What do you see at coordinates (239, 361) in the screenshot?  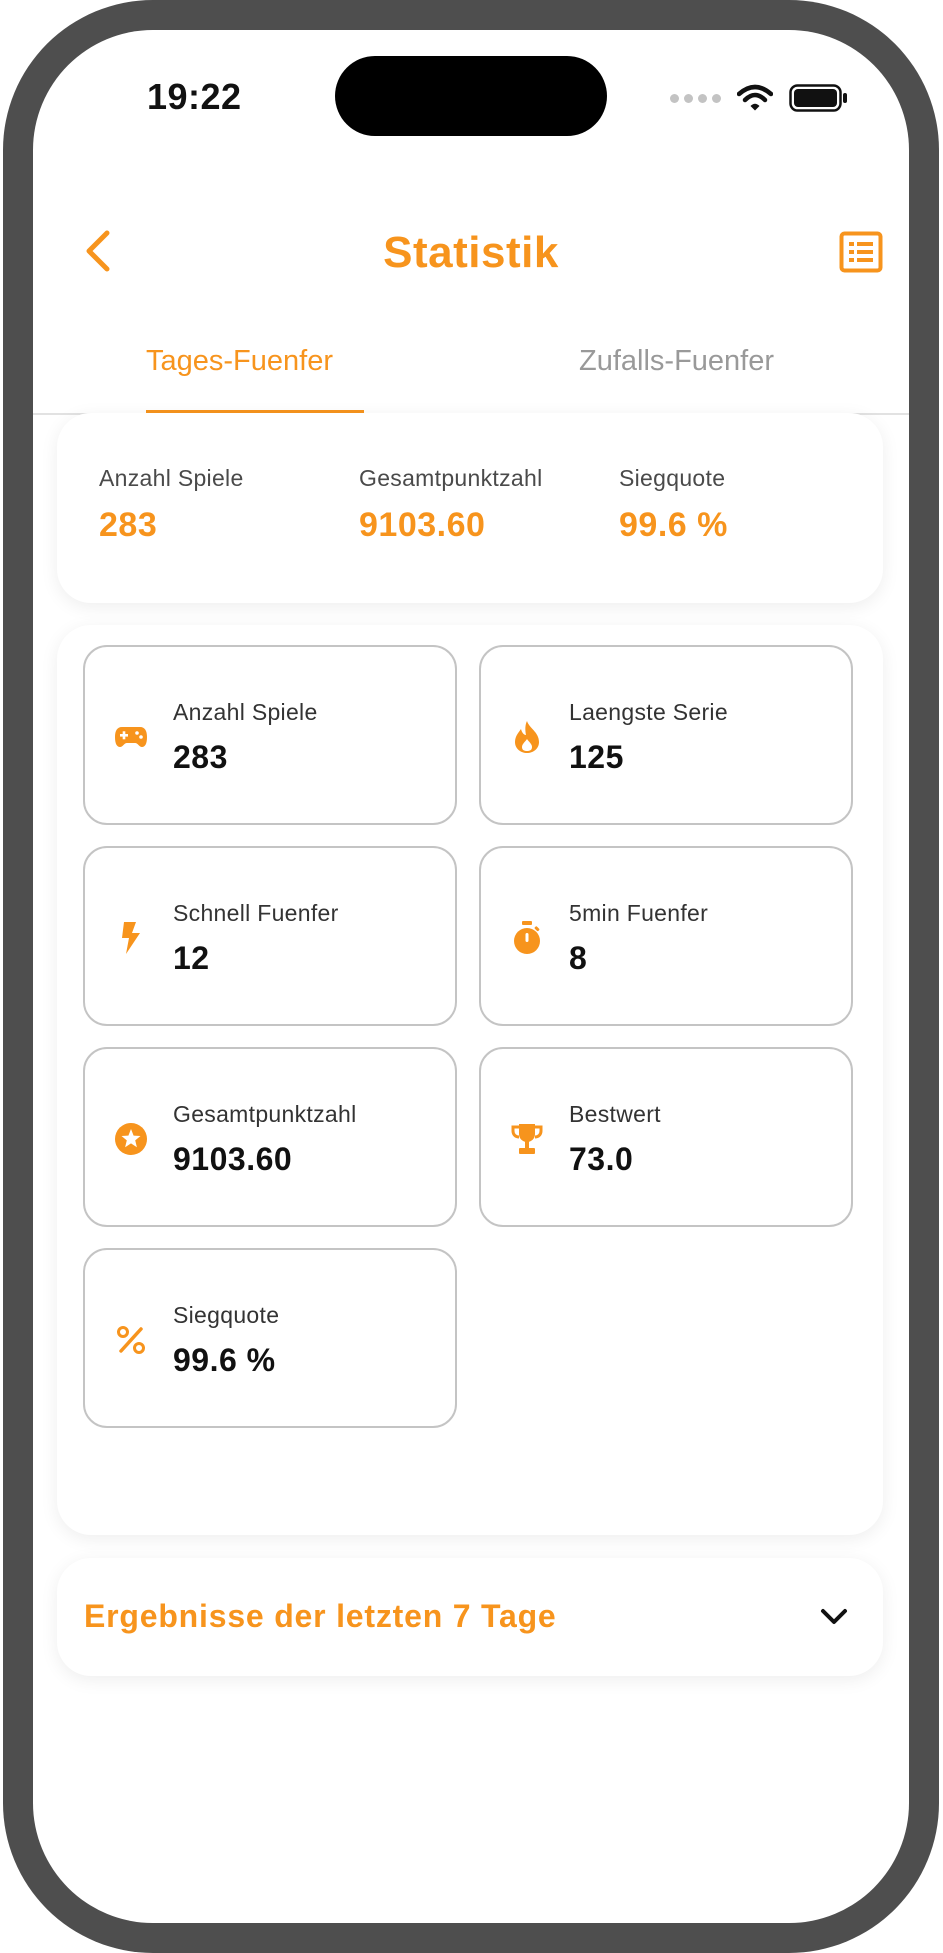 I see `tab-tages-fuenfer: Tages-Fuenfer` at bounding box center [239, 361].